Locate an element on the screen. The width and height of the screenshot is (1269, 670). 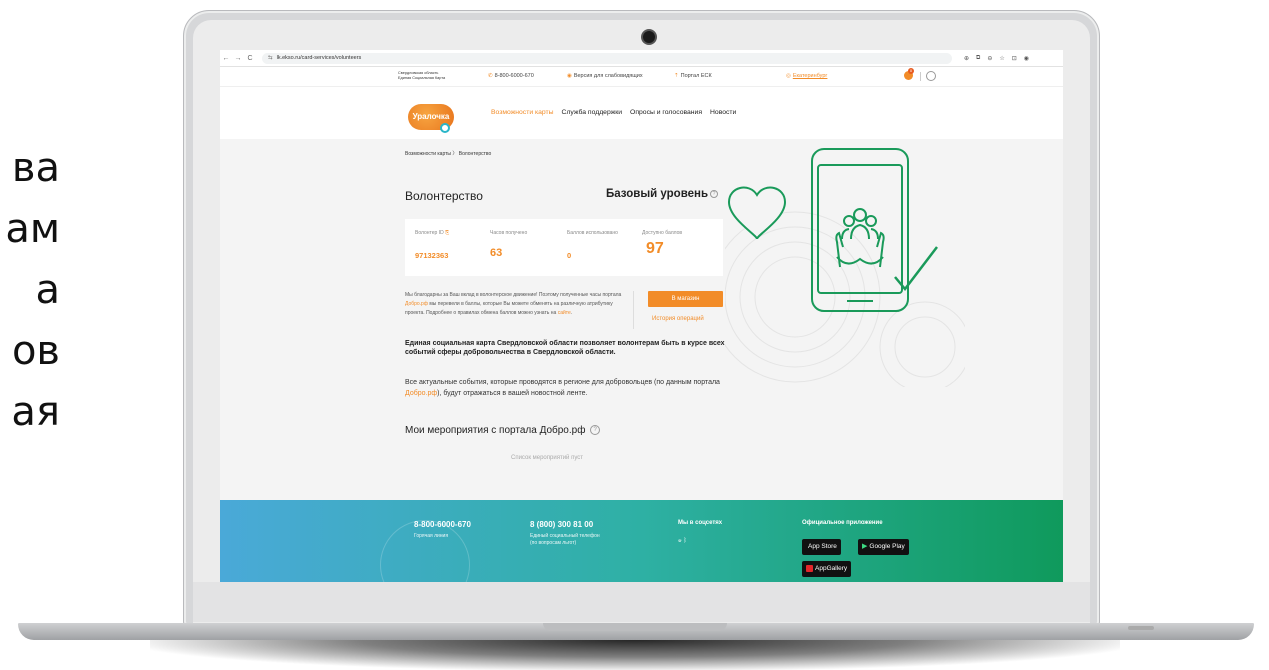
site-settings-icon: ⇆ is located at coordinates (270, 58).